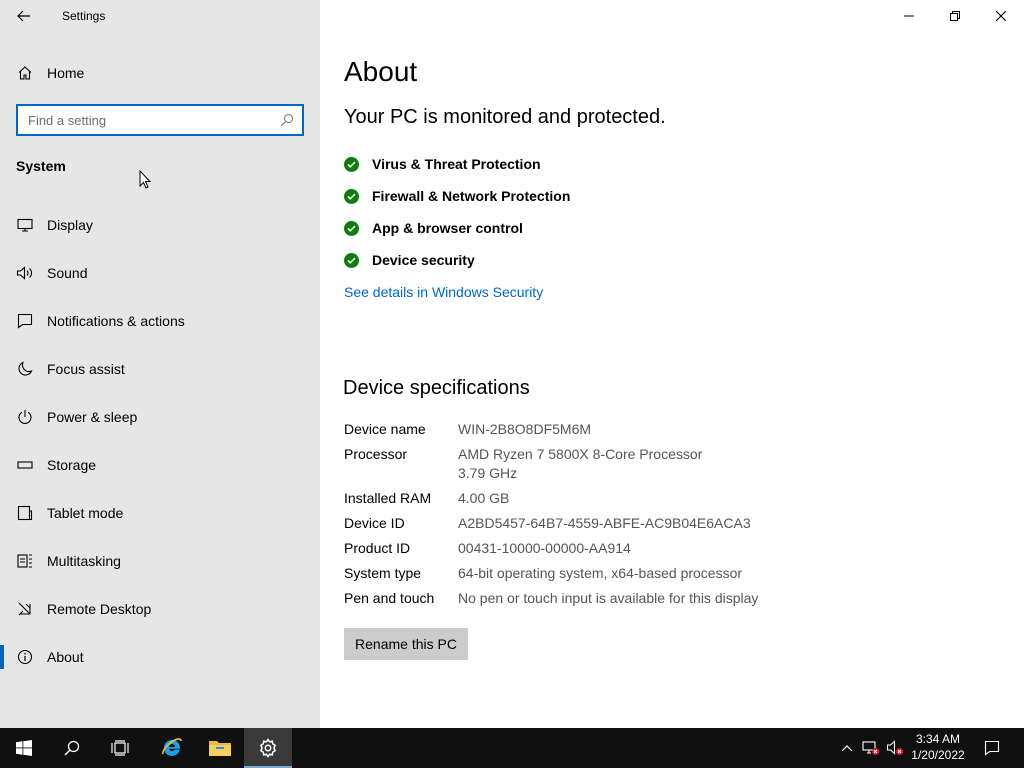 The image size is (1024, 768). What do you see at coordinates (604, 523) in the screenshot?
I see `spec-value: A2BD5457-64B7-4559-ABFE-AC9B04E6ACA3` at bounding box center [604, 523].